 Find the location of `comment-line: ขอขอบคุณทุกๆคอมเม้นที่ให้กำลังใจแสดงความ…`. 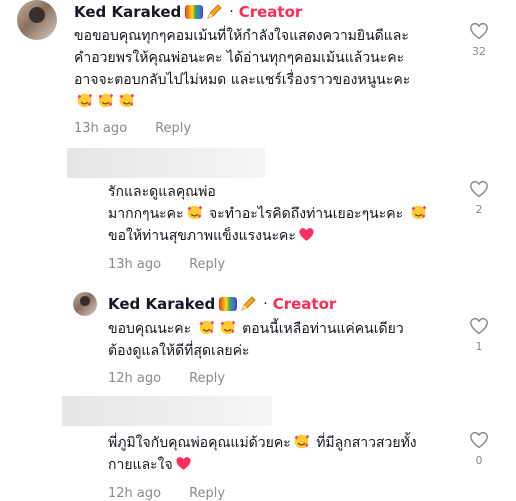

comment-line: ขอขอบคุณทุกๆคอมเม้นที่ให้กำลังใจแสดงความ… is located at coordinates (241, 36).